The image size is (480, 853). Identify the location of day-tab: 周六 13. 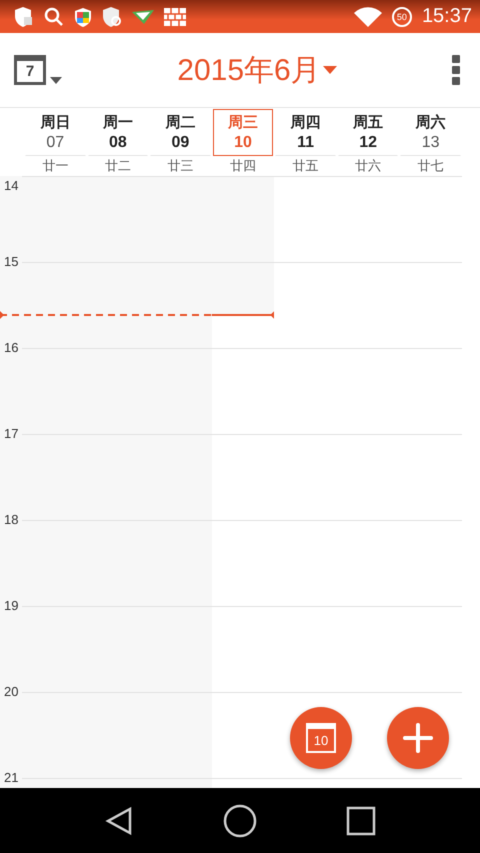
(430, 132).